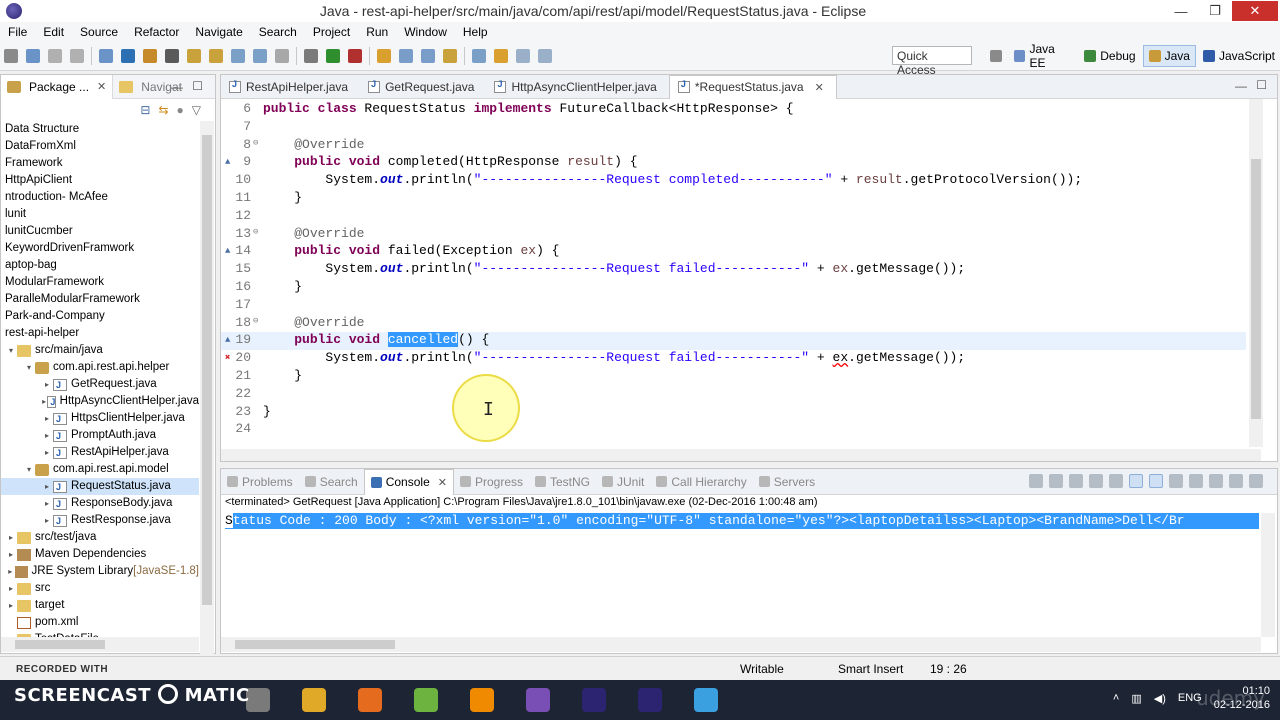 The image size is (1280, 720). What do you see at coordinates (752, 86) in the screenshot?
I see `editor-tab: *RequestStatus.java ✕` at bounding box center [752, 86].